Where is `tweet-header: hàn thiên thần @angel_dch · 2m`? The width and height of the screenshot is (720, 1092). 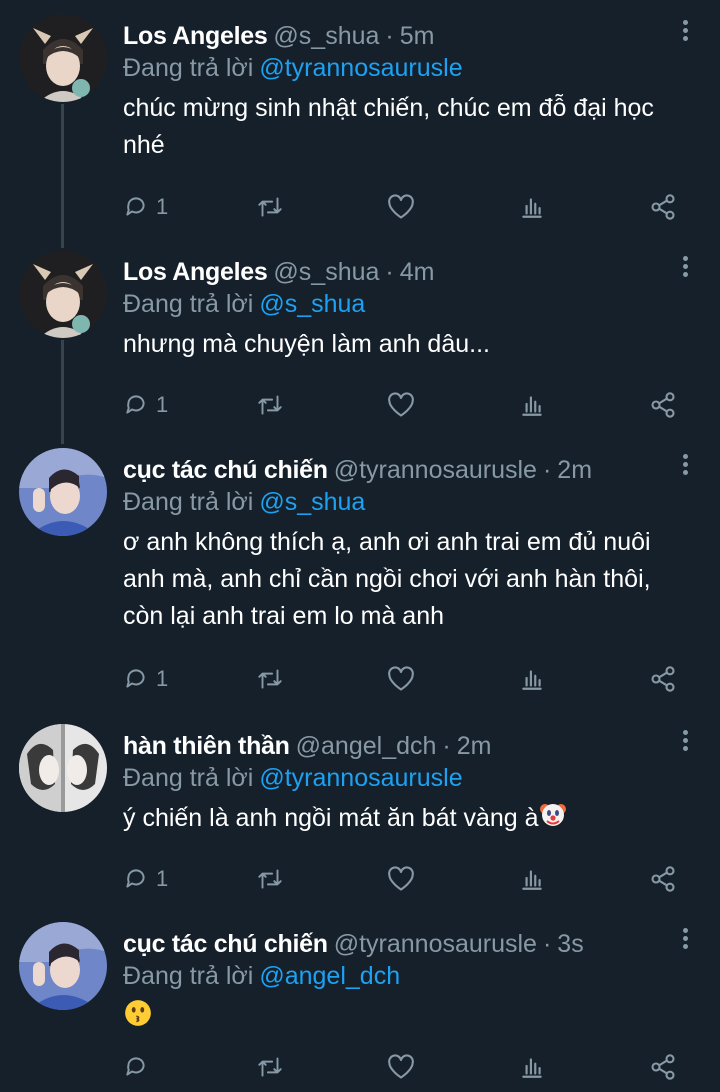 tweet-header: hàn thiên thần @angel_dch · 2m is located at coordinates (391, 746).